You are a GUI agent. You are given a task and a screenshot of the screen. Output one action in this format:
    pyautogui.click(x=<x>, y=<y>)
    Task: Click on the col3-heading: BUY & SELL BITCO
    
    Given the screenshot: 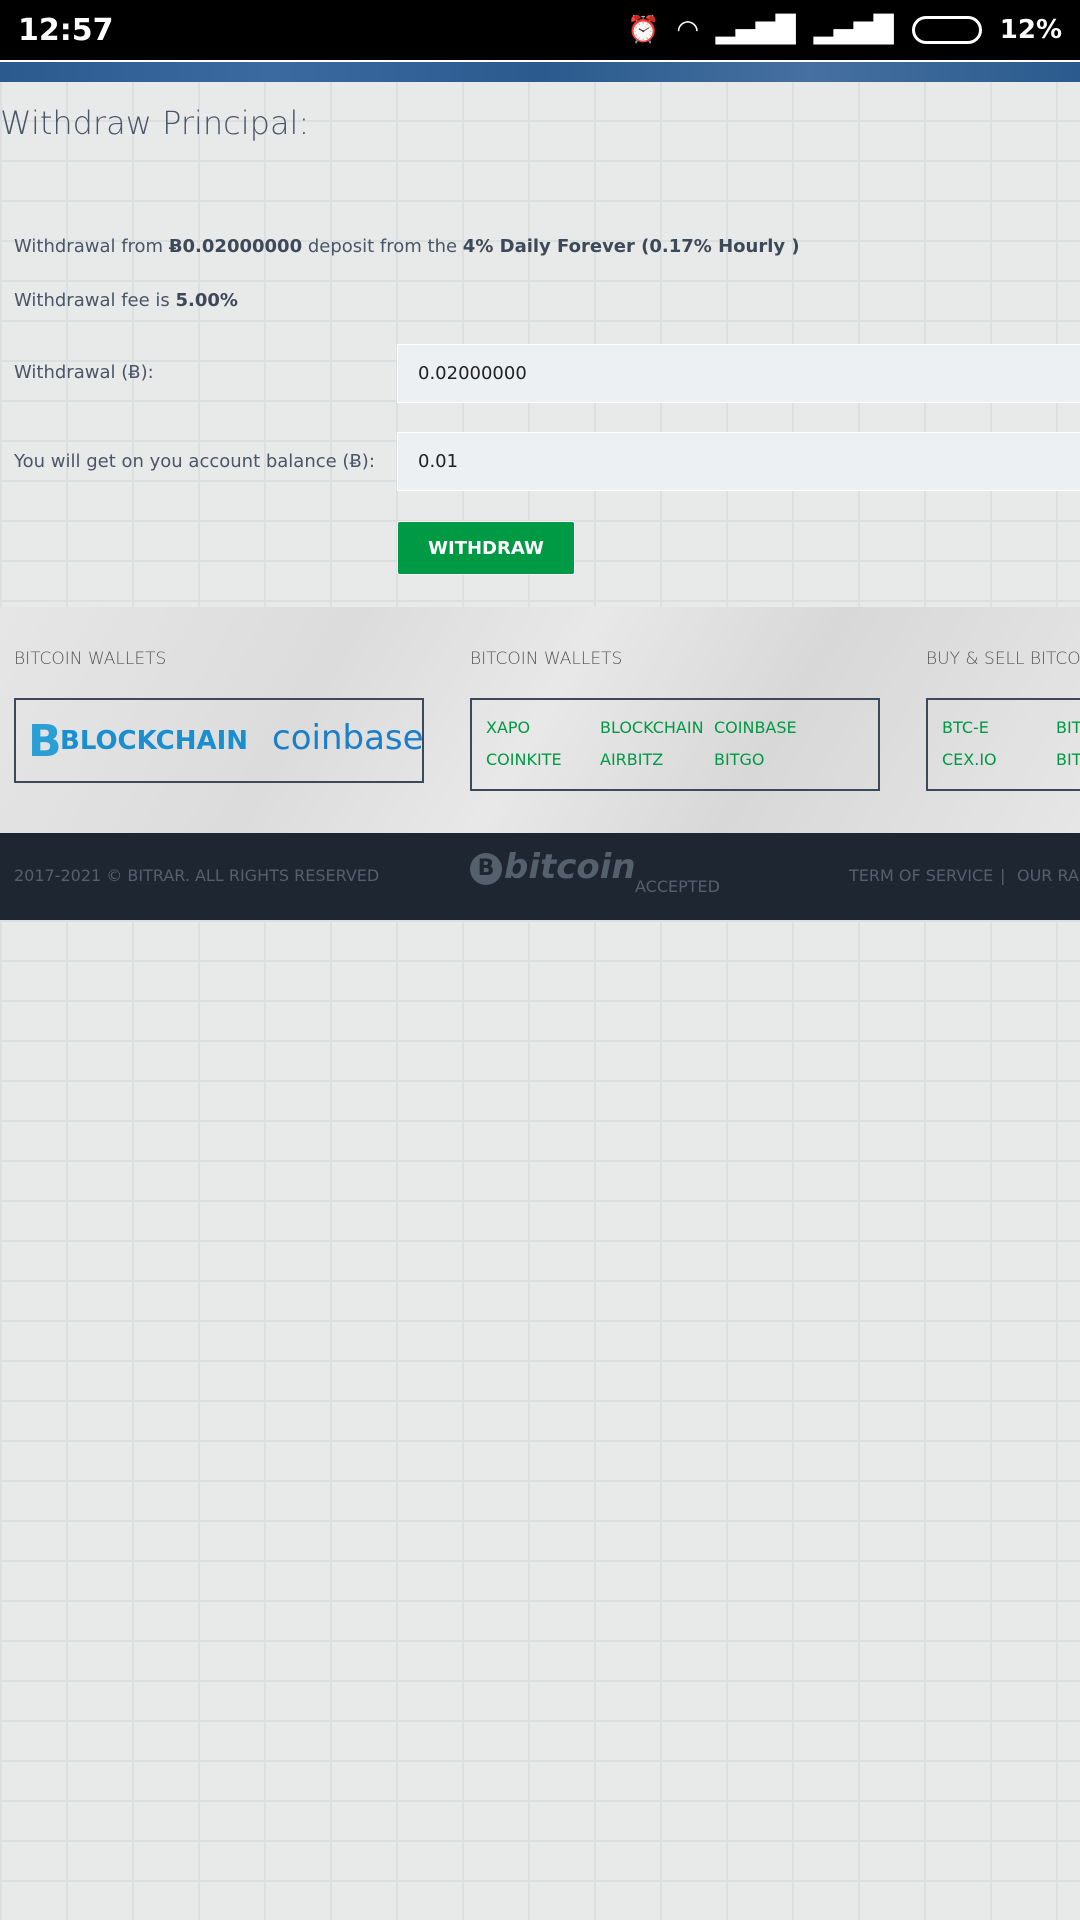 What is the action you would take?
    pyautogui.click(x=1003, y=659)
    